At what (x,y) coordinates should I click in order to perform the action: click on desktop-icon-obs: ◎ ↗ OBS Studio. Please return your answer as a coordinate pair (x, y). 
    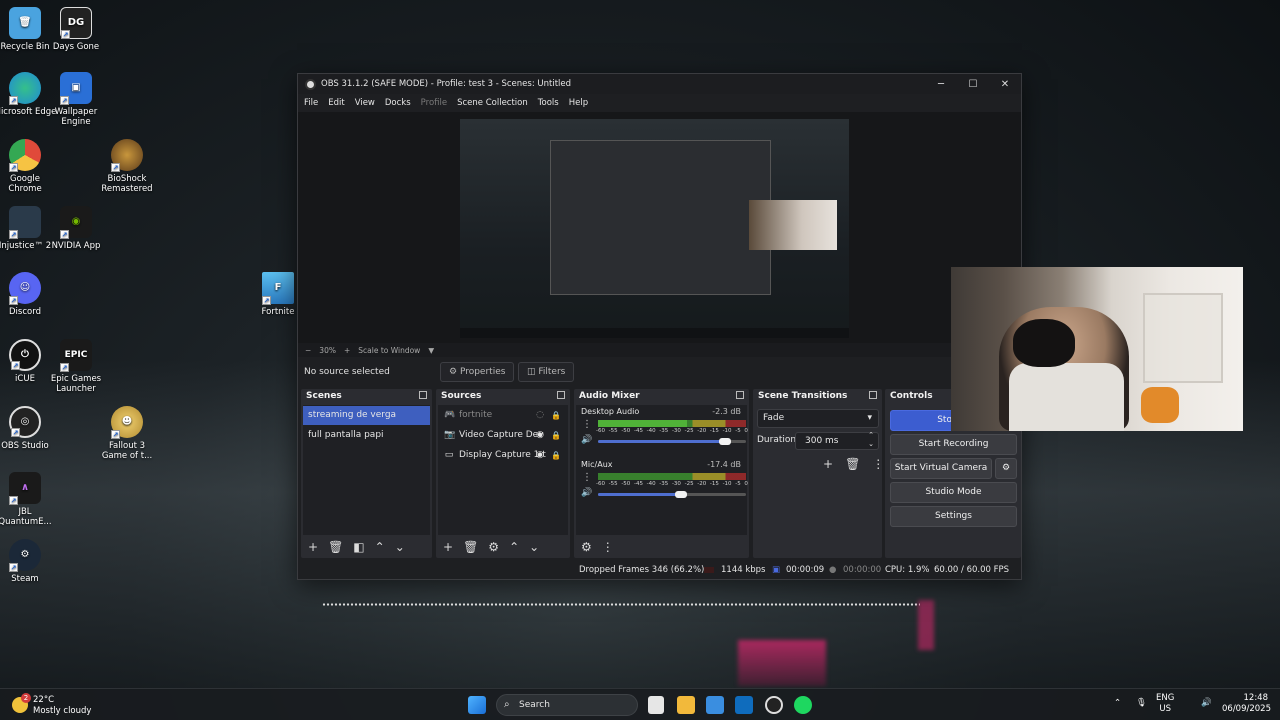
    Looking at the image, I should click on (28, 428).